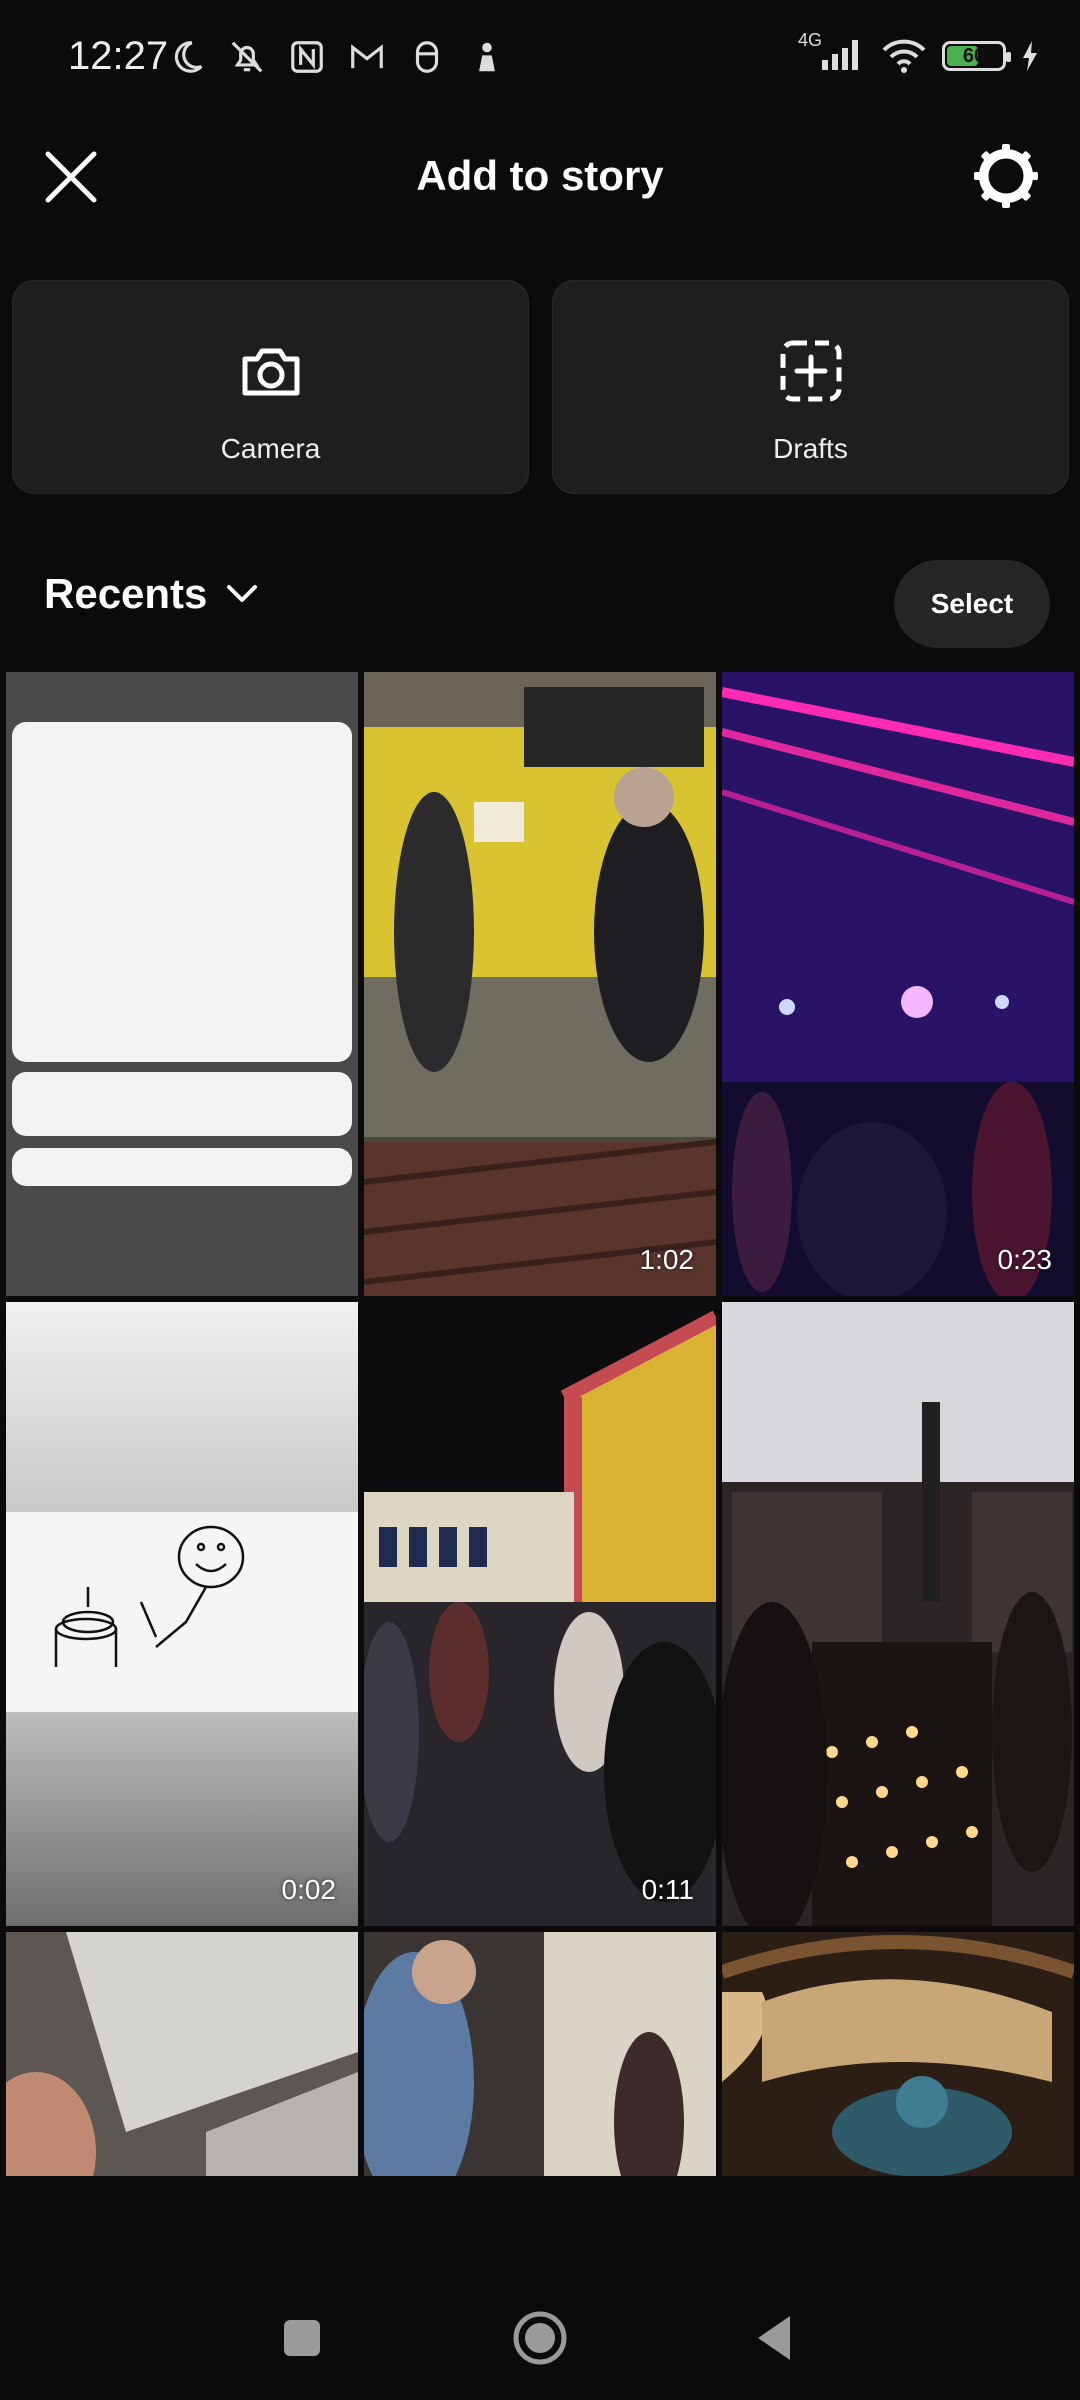 The image size is (1080, 2400). I want to click on thumb-content, so click(182, 892).